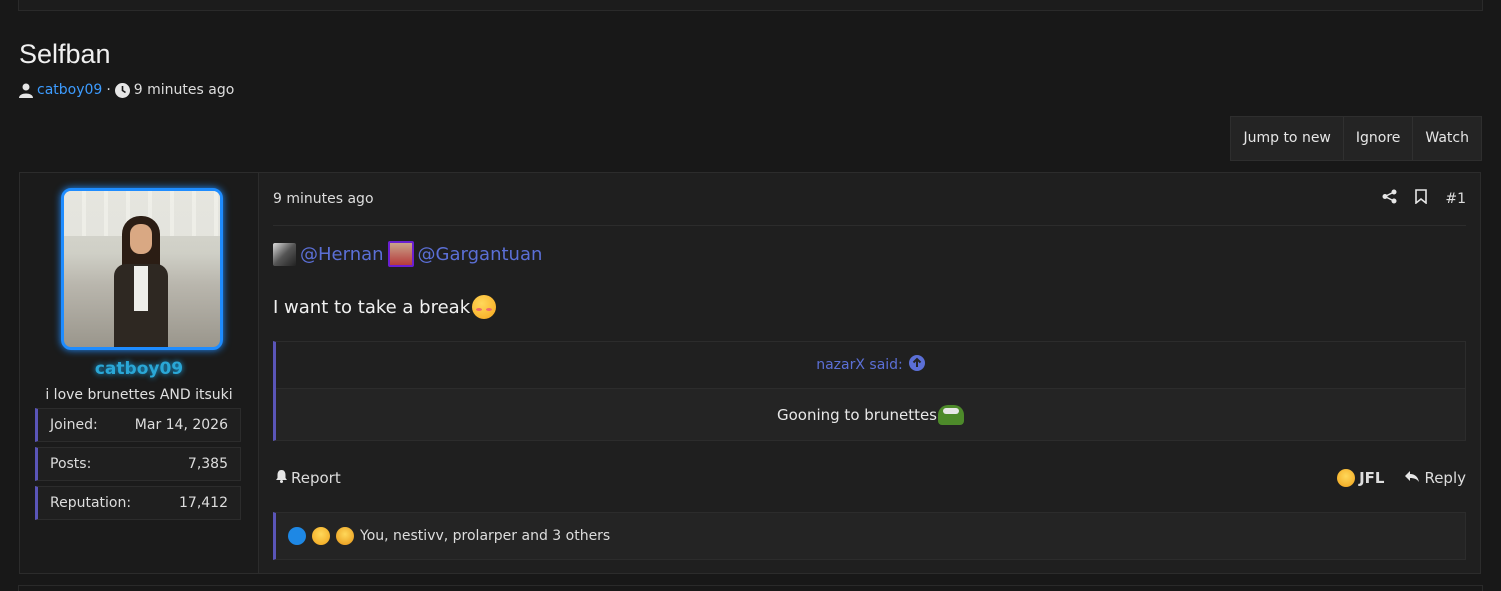 The height and width of the screenshot is (591, 1501). I want to click on report-link: Report, so click(308, 478).